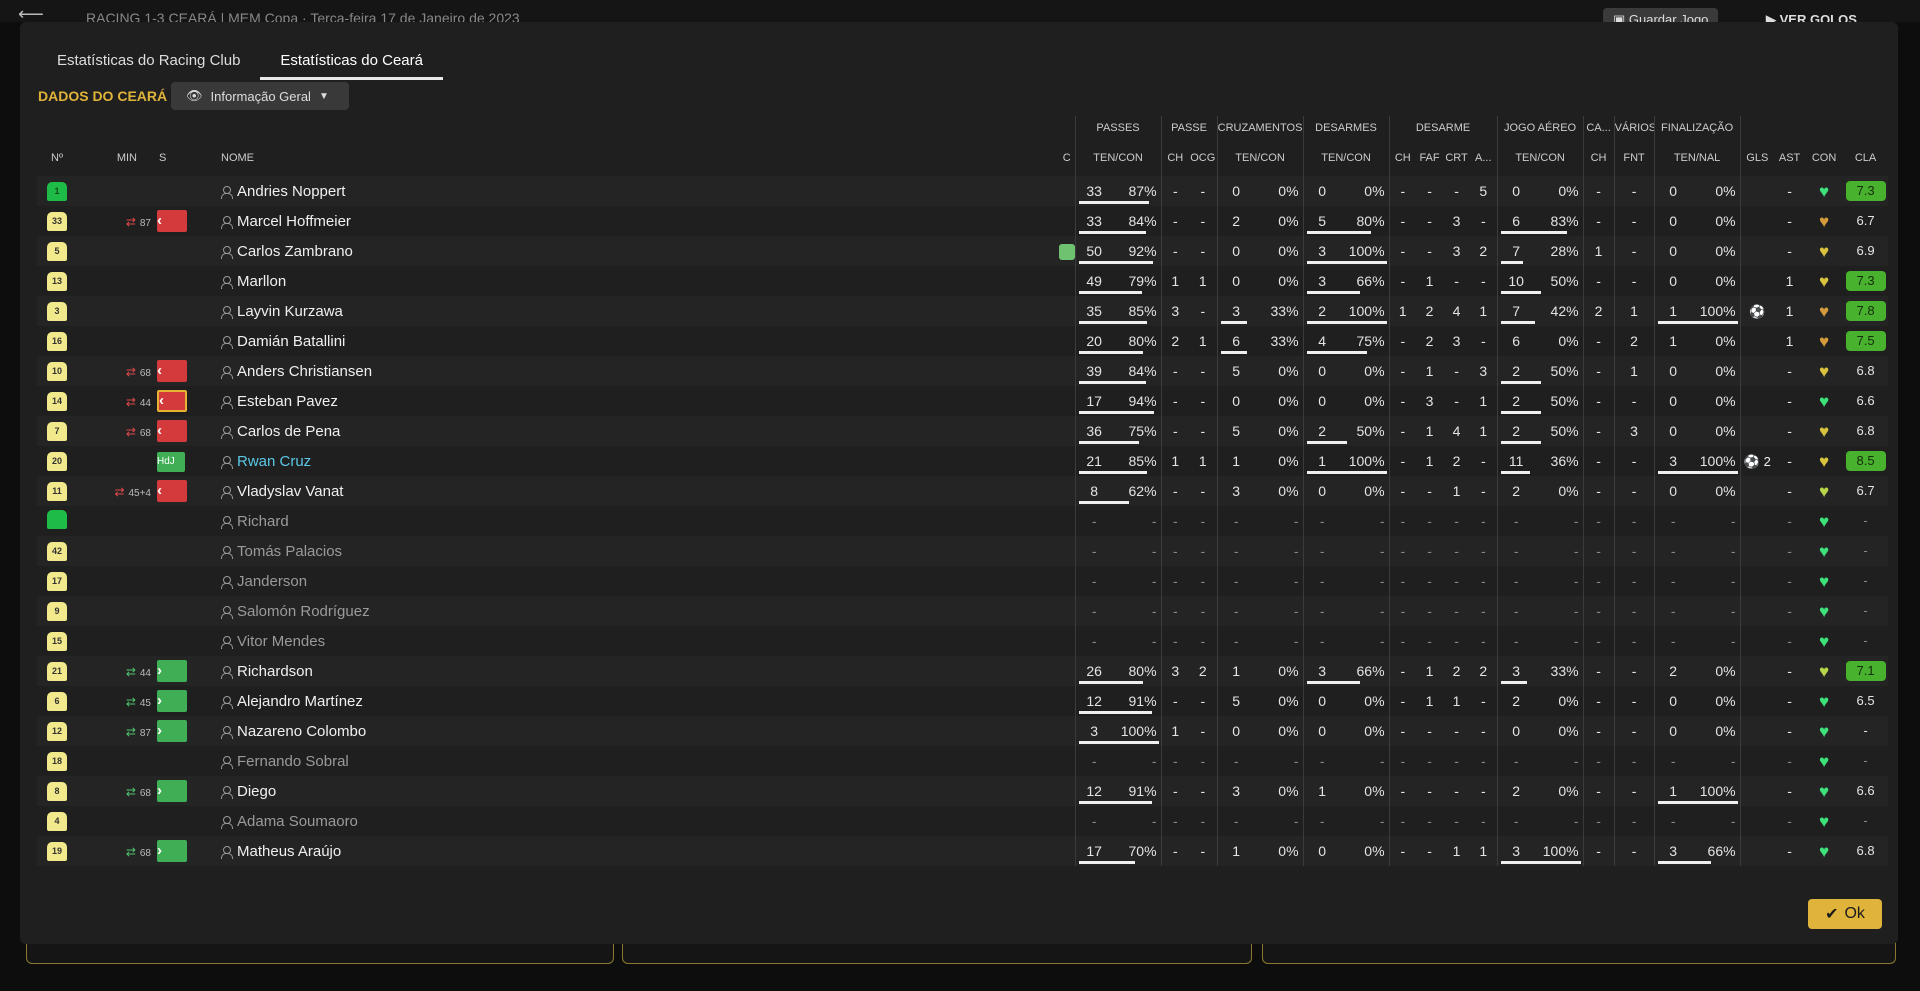 The width and height of the screenshot is (1920, 991). I want to click on player-name: Salomón Rodríguez, so click(303, 611).